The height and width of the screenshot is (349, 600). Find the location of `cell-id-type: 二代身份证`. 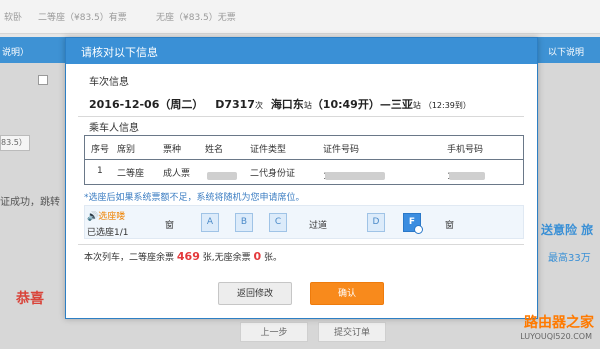

cell-id-type: 二代身份证 is located at coordinates (273, 174).